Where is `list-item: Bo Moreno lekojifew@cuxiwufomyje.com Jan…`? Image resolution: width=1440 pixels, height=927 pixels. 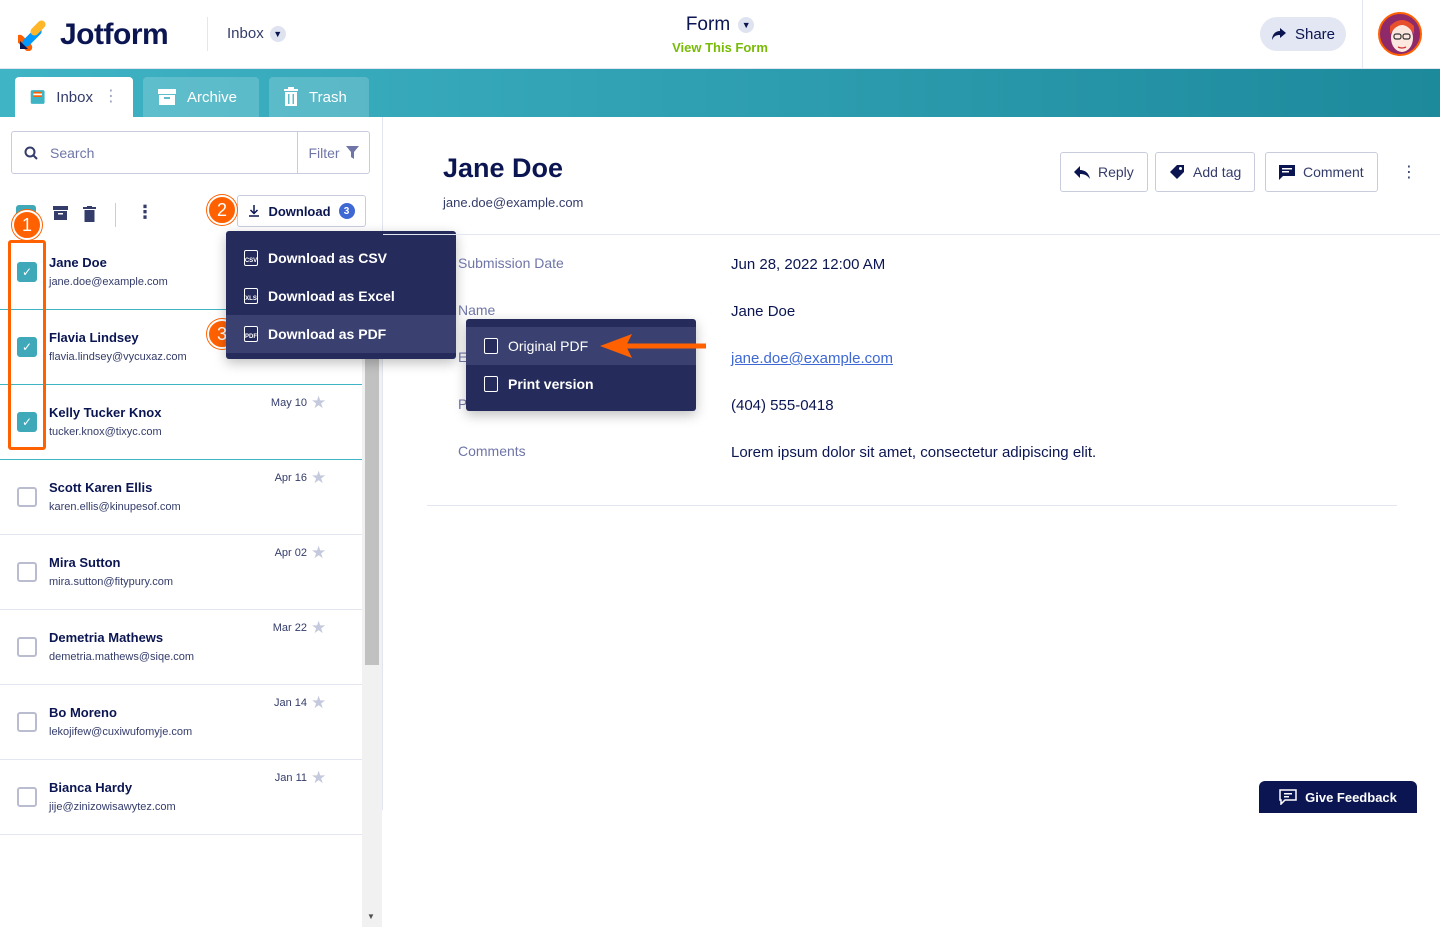
list-item: Bo Moreno lekojifew@cuxiwufomyje.com Jan… is located at coordinates (181, 722).